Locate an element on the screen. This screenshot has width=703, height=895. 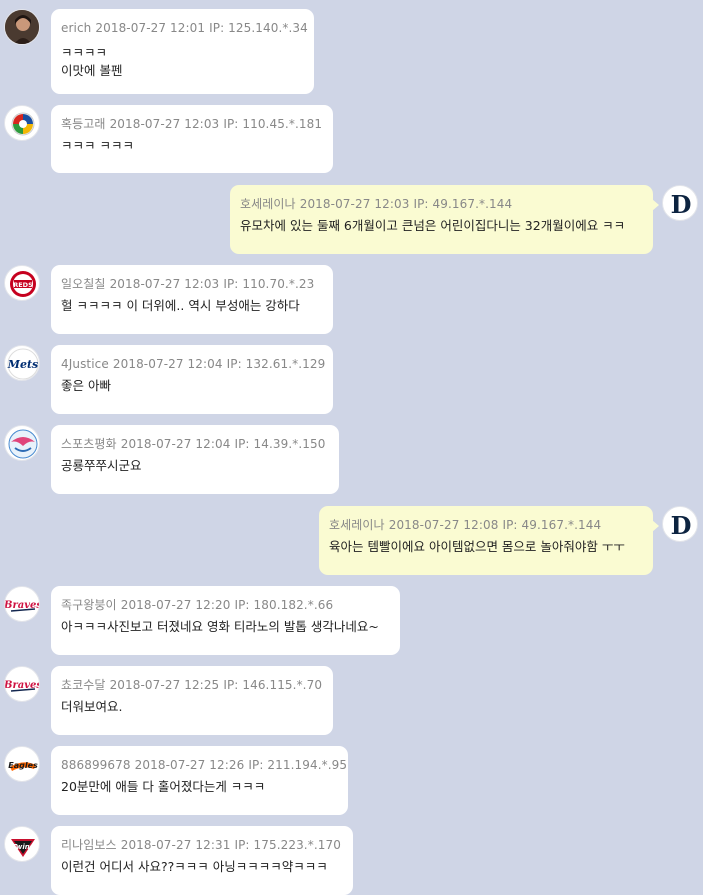
twins-logo-avatar: Twins is located at coordinates (22, 844).